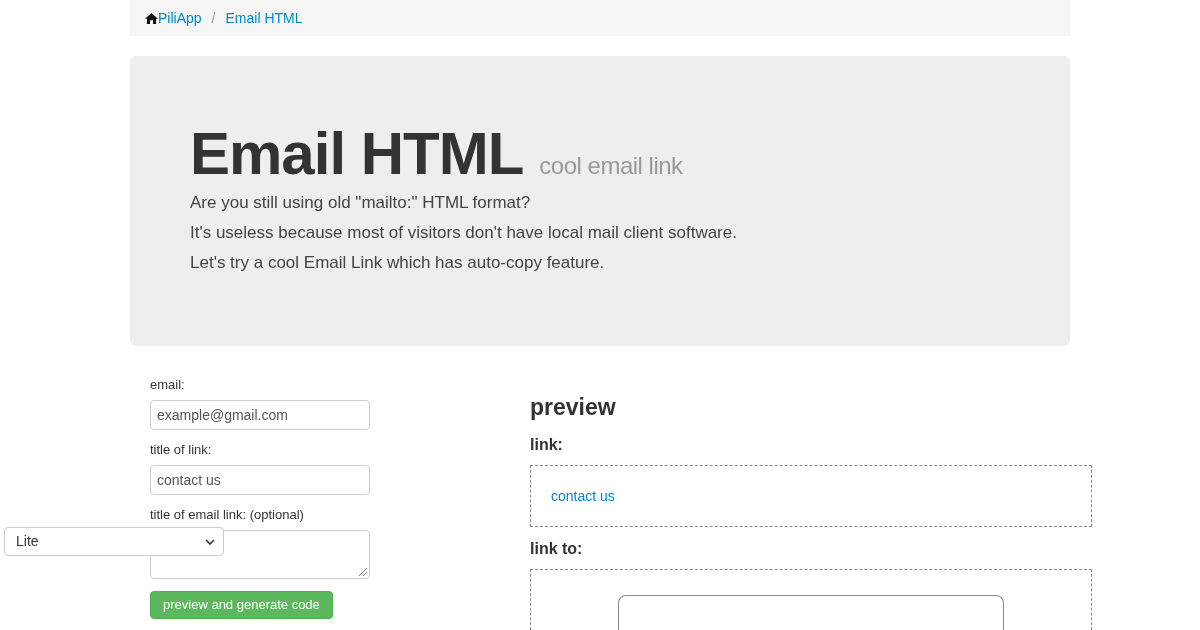 This screenshot has height=630, width=1200. Describe the element at coordinates (360, 203) in the screenshot. I see `intro-text: Are you still using old "mailto:" HTML format?` at that location.